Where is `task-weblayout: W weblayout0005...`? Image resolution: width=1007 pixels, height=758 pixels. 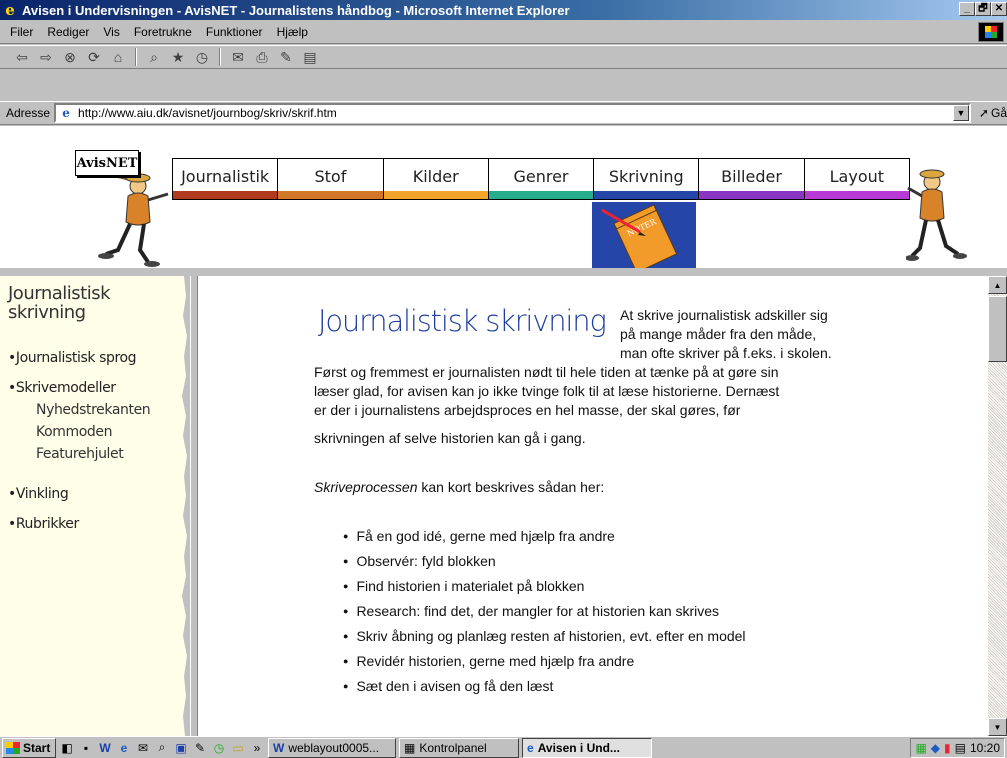 task-weblayout: W weblayout0005... is located at coordinates (332, 747).